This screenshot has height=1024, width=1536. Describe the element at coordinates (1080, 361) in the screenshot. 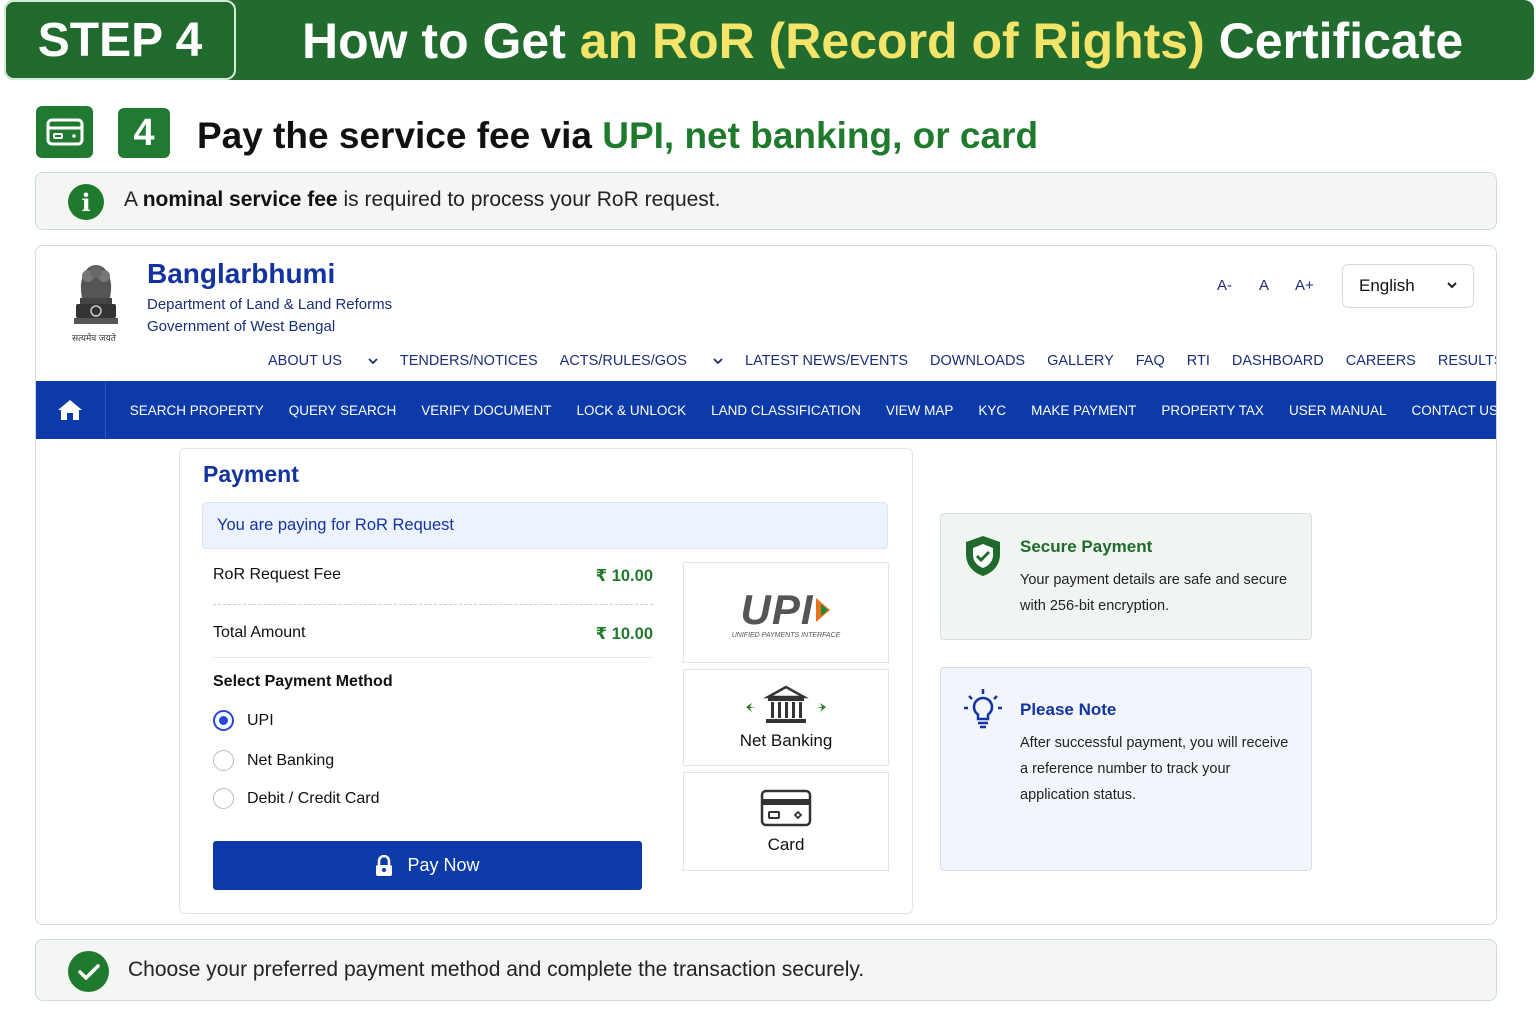

I see `nav-gallery: GALLERY` at that location.